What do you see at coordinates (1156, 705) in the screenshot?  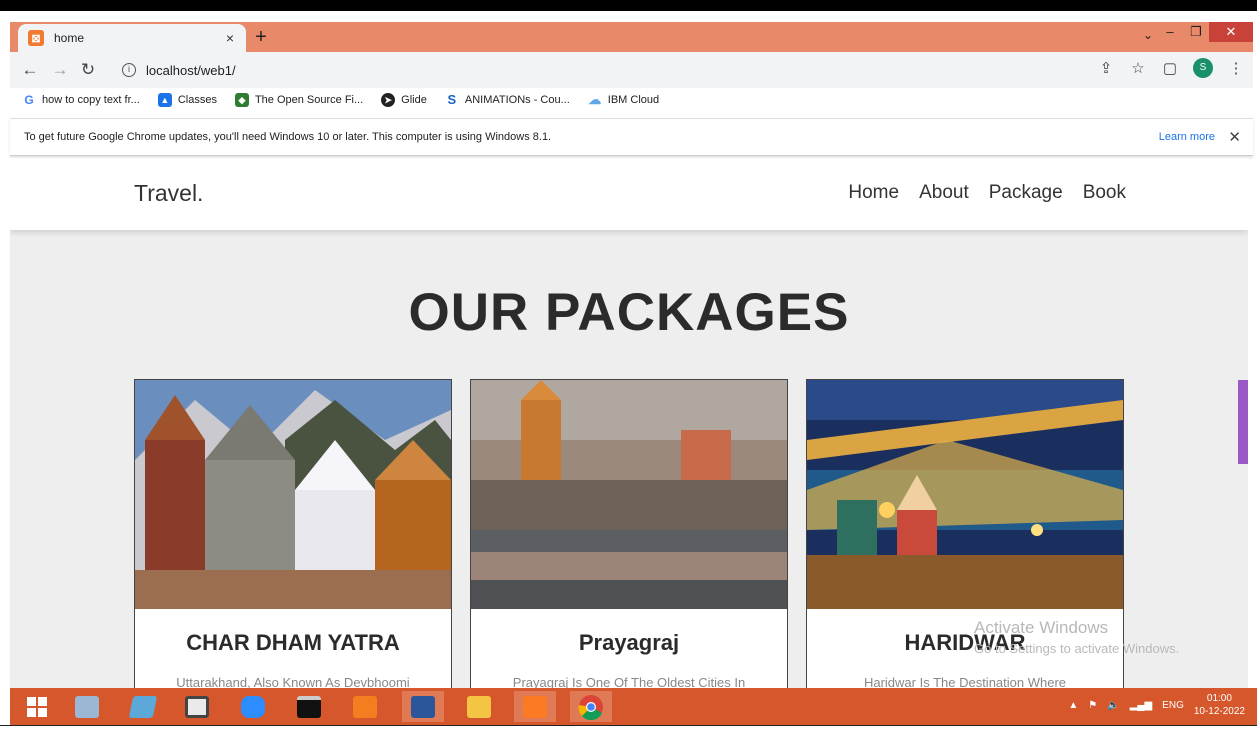 I see `system-tray: ▲ ⚑ 🔈 ▂▄▆ ENG 01:00 10-12-2022` at bounding box center [1156, 705].